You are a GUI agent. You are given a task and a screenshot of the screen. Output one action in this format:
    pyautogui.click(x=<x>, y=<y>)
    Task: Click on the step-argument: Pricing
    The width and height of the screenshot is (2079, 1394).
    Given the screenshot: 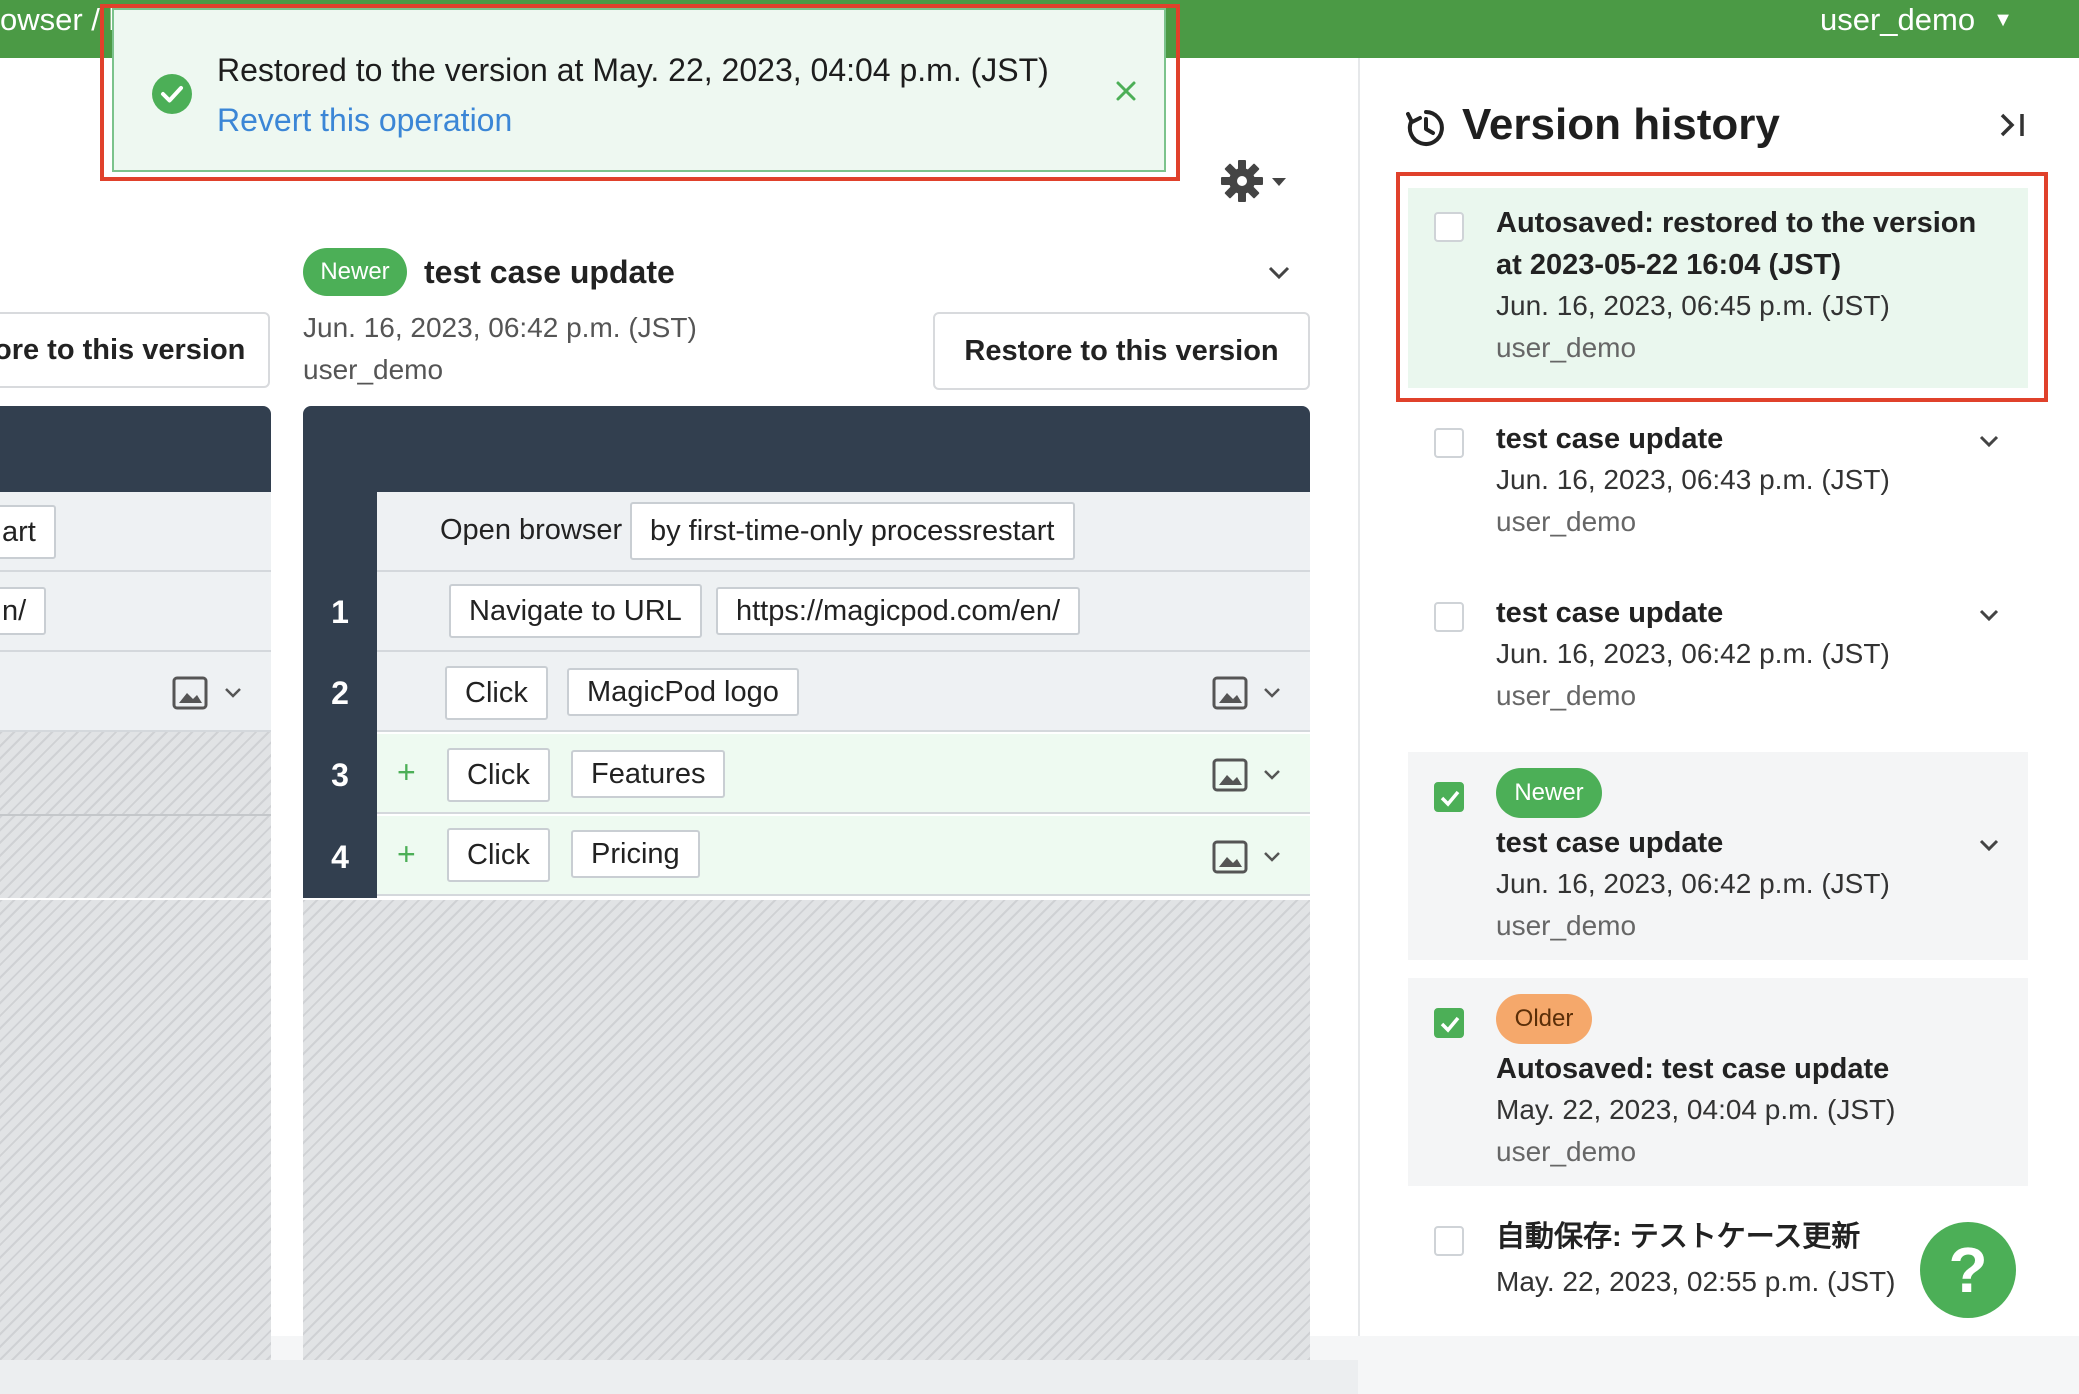 What is the action you would take?
    pyautogui.click(x=635, y=854)
    